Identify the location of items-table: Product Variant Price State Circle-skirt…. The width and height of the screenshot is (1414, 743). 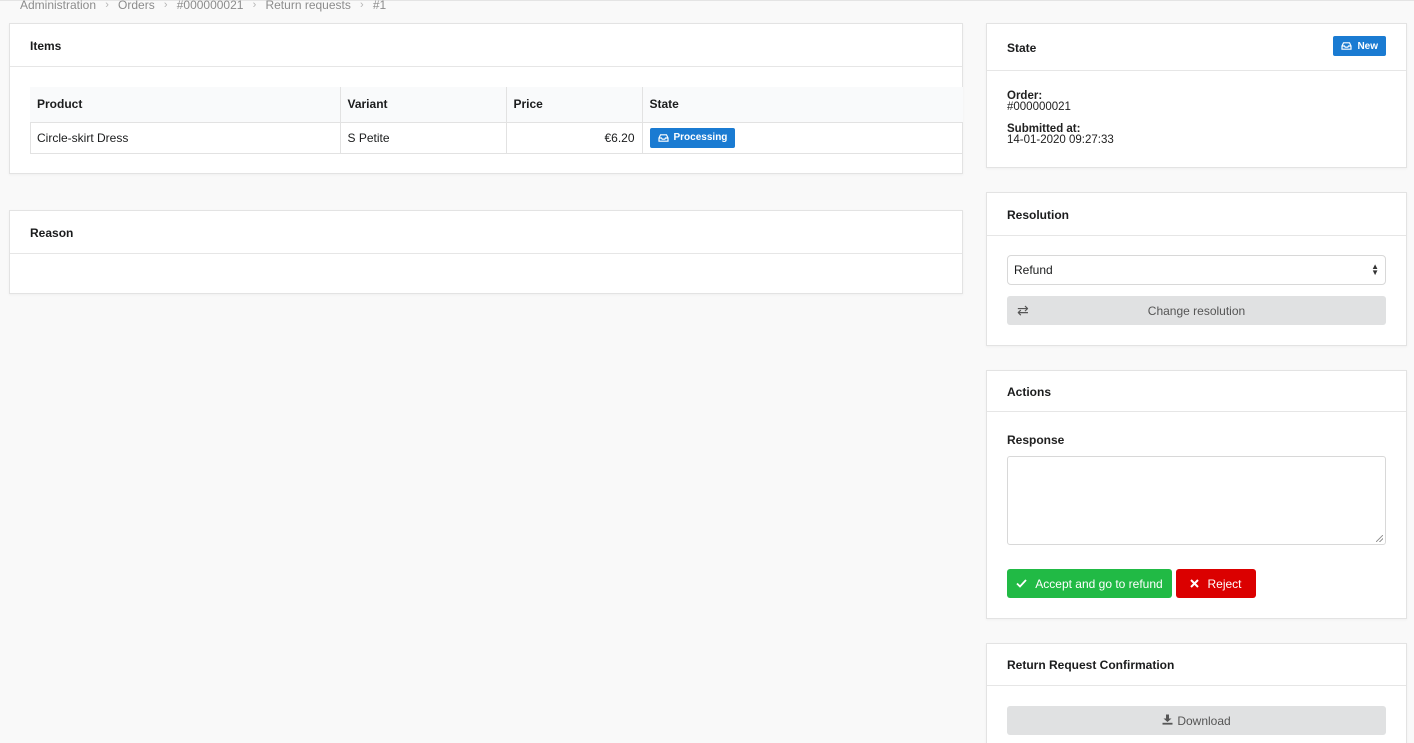
(496, 120).